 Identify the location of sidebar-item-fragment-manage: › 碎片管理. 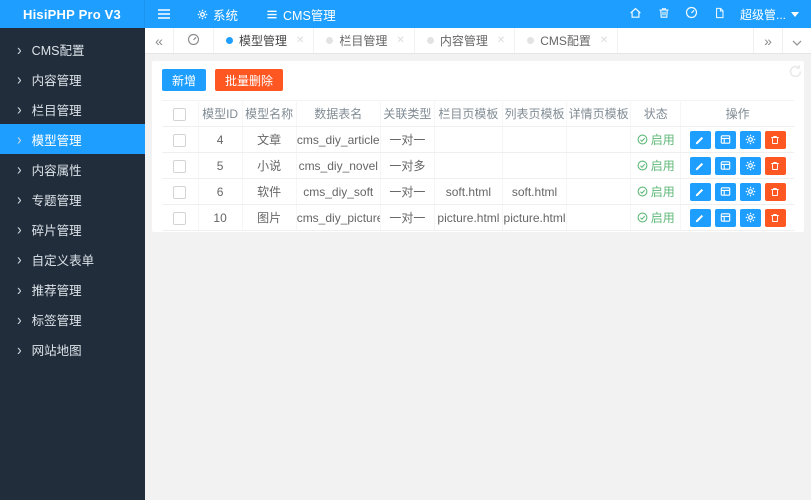
(72, 229).